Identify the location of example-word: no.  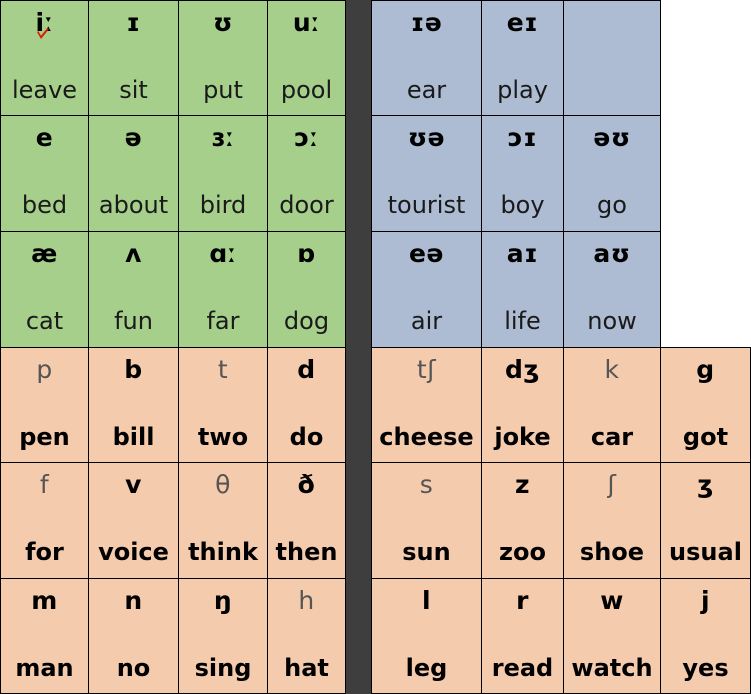
(133, 668).